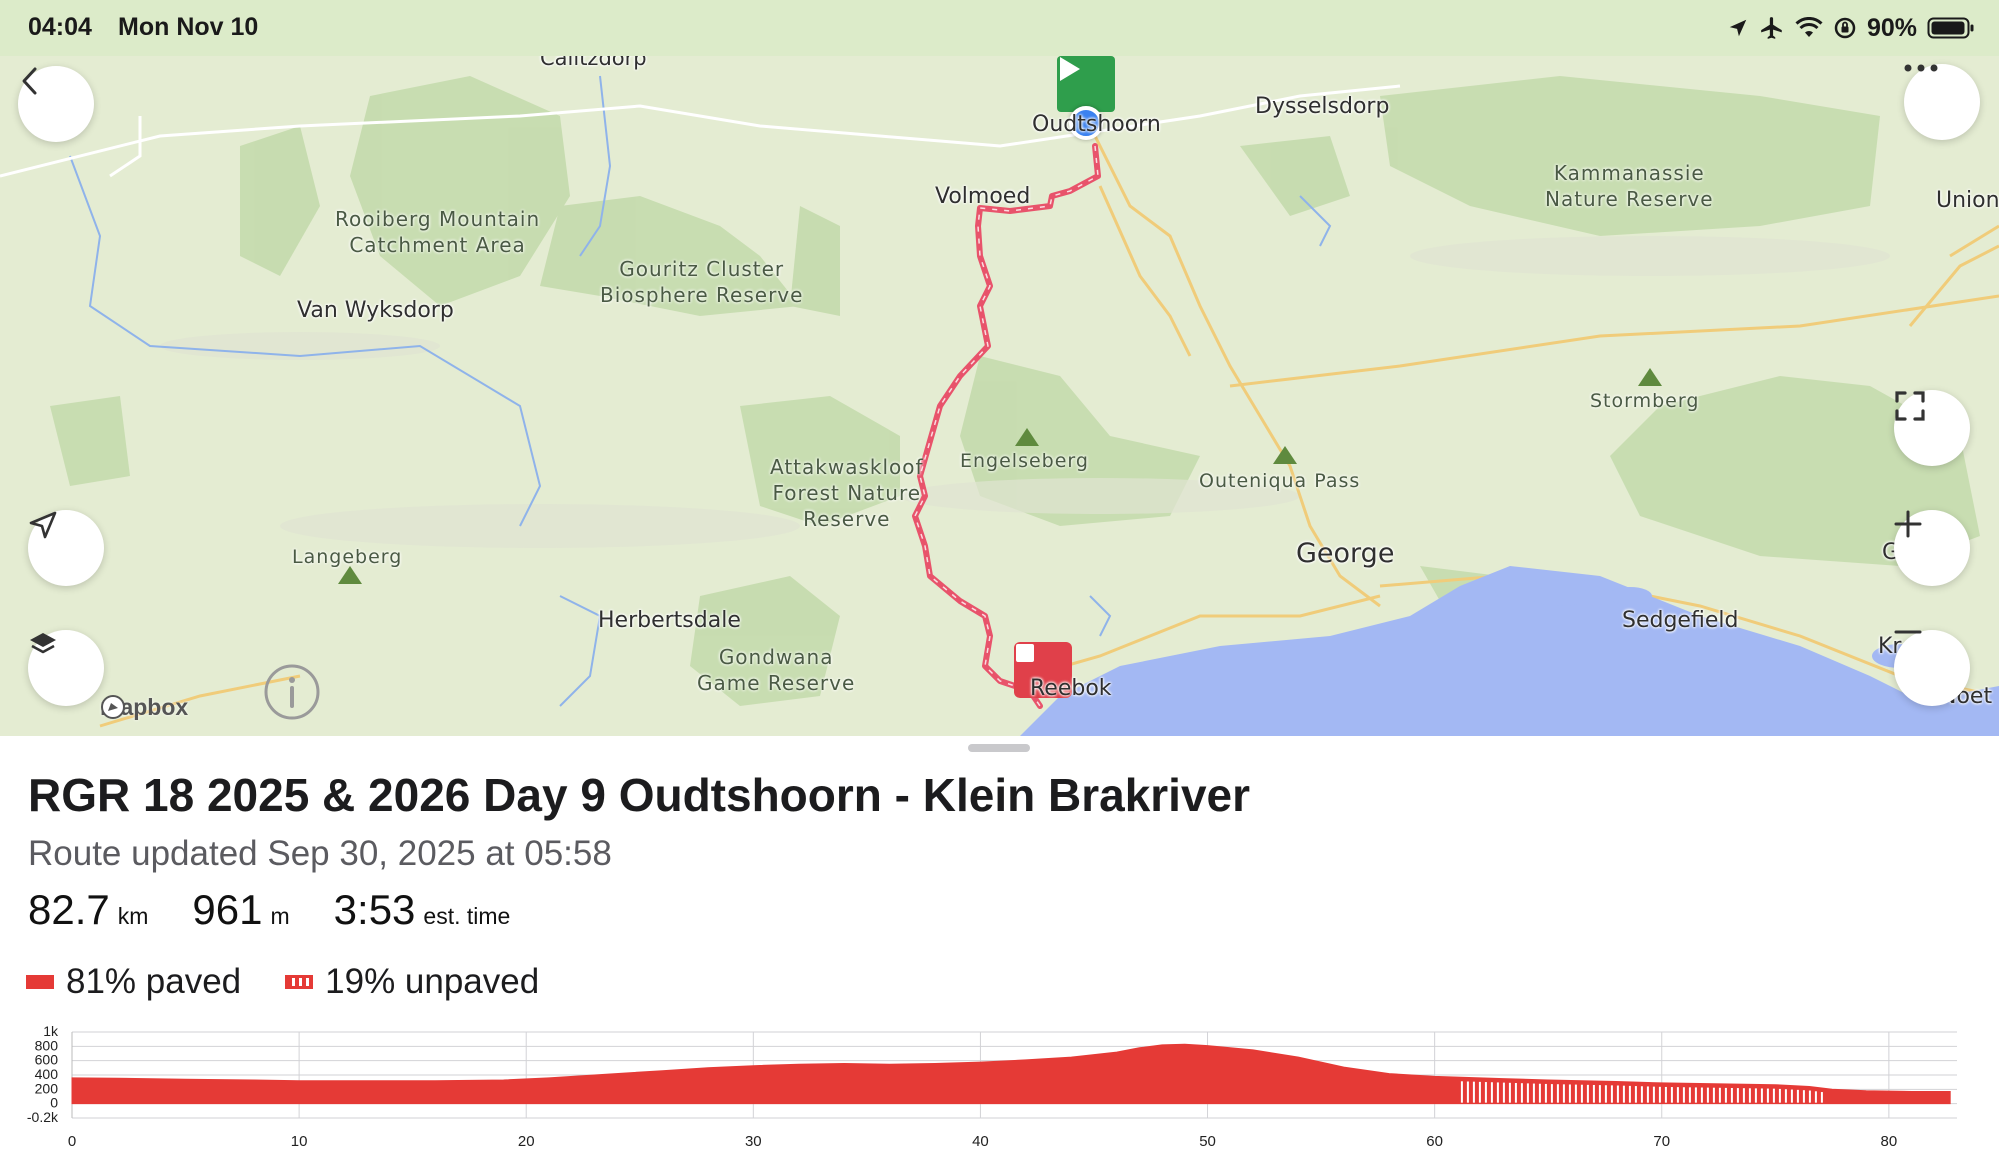  Describe the element at coordinates (1891, 27) in the screenshot. I see `battery-percentage: 90%` at that location.